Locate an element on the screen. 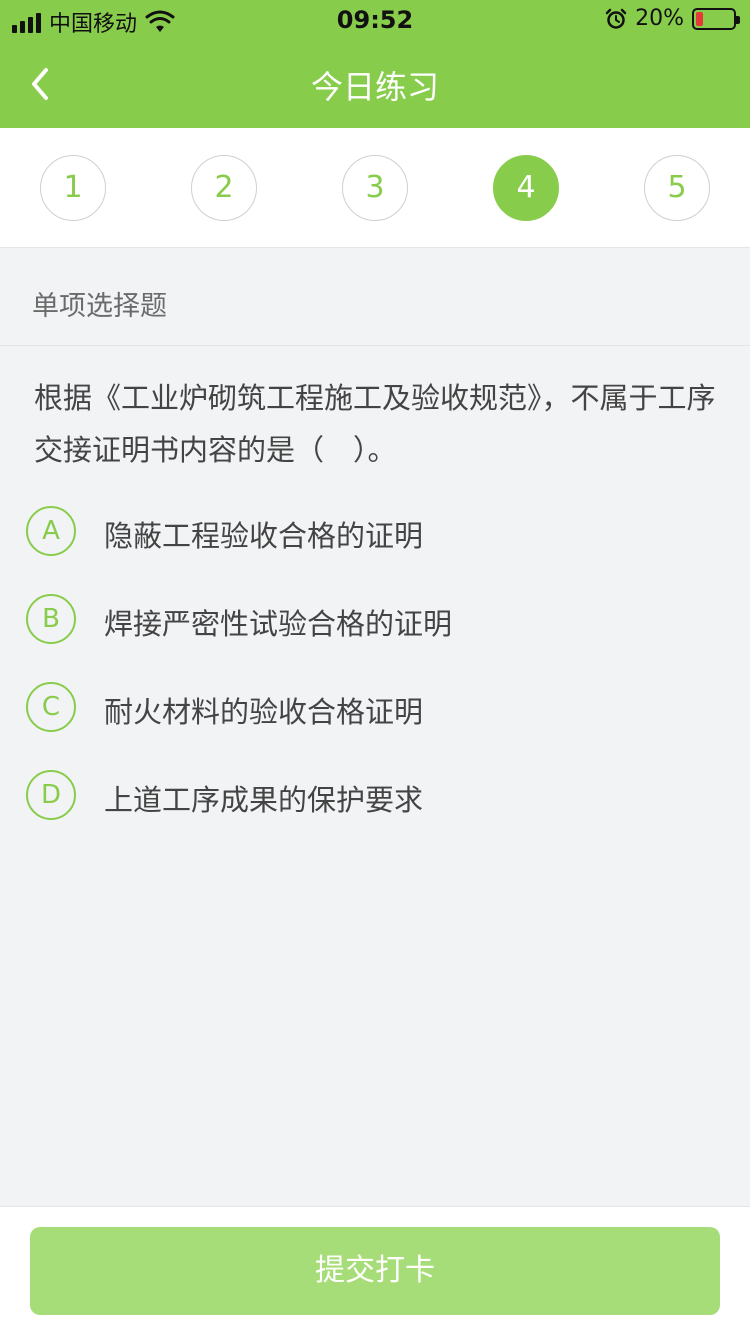 Image resolution: width=750 pixels, height=1334 pixels. status-right: 20% is located at coordinates (672, 18).